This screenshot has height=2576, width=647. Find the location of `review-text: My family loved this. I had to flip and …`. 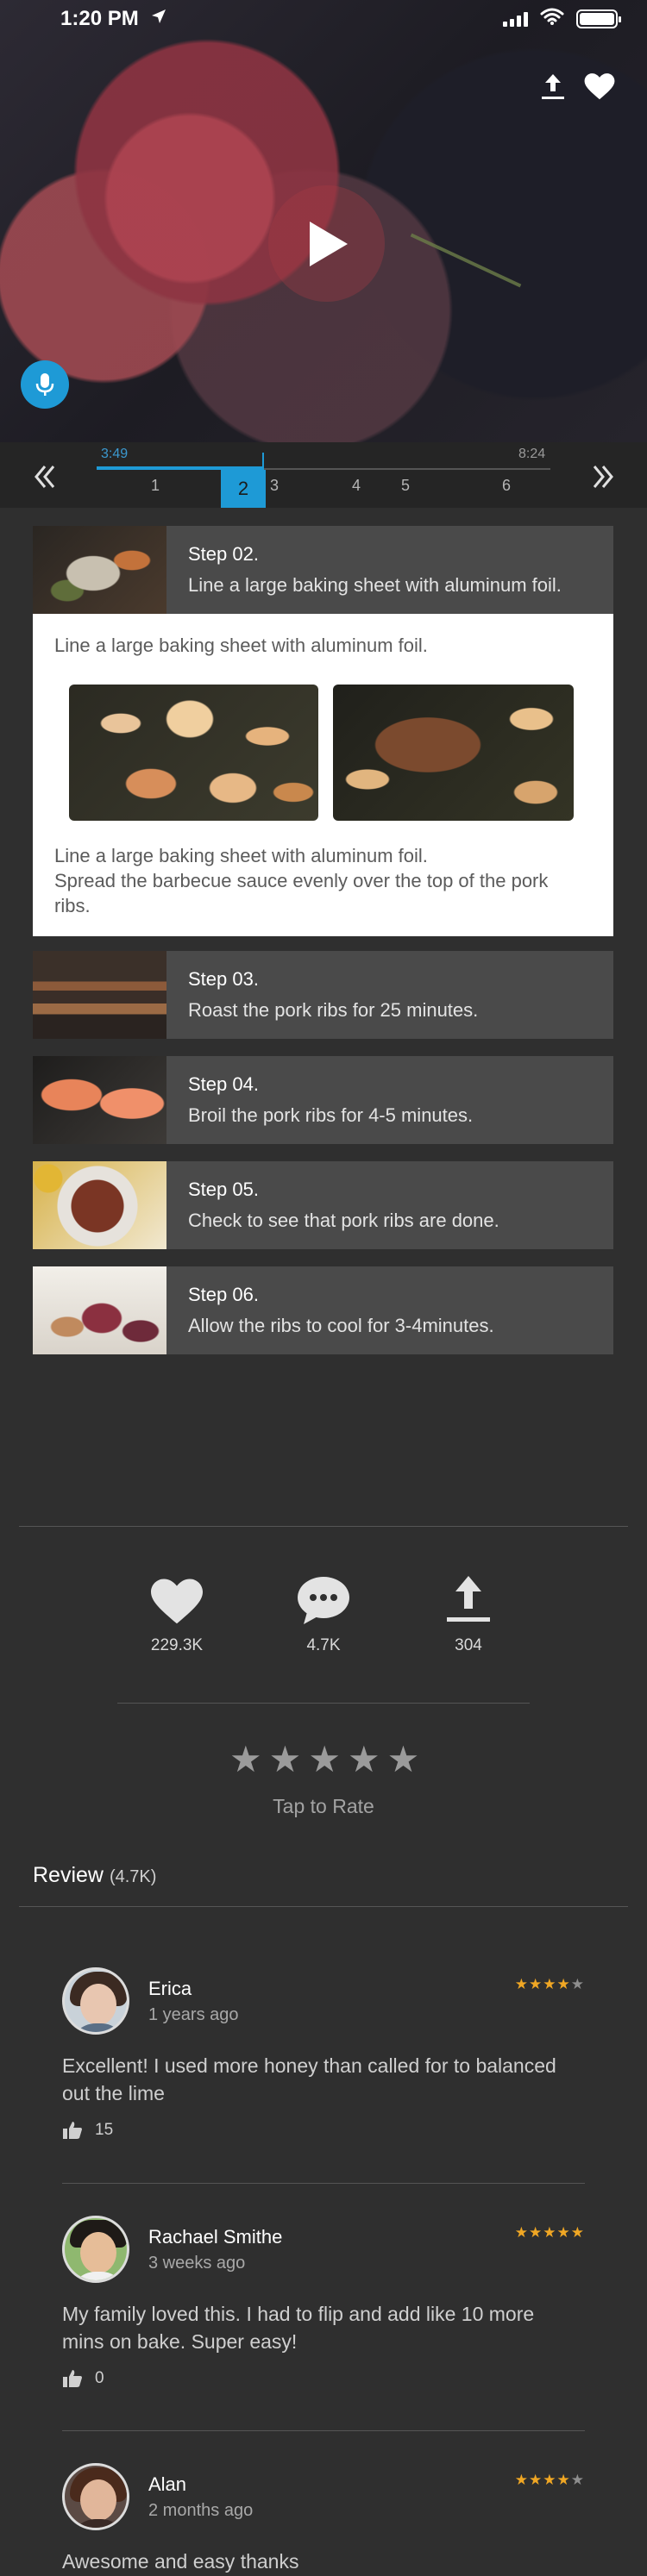

review-text: My family loved this. I had to flip and … is located at coordinates (298, 2328).